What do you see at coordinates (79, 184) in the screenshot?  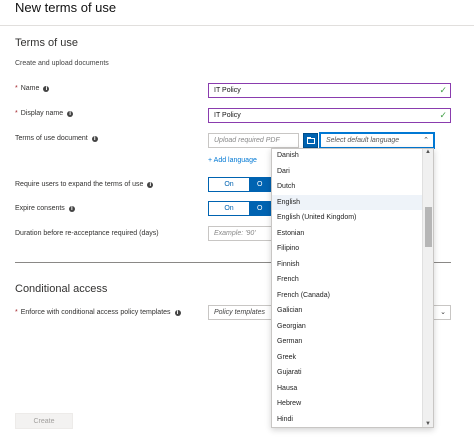 I see `require-expand-label-text: Require users to expand the terms of use` at bounding box center [79, 184].